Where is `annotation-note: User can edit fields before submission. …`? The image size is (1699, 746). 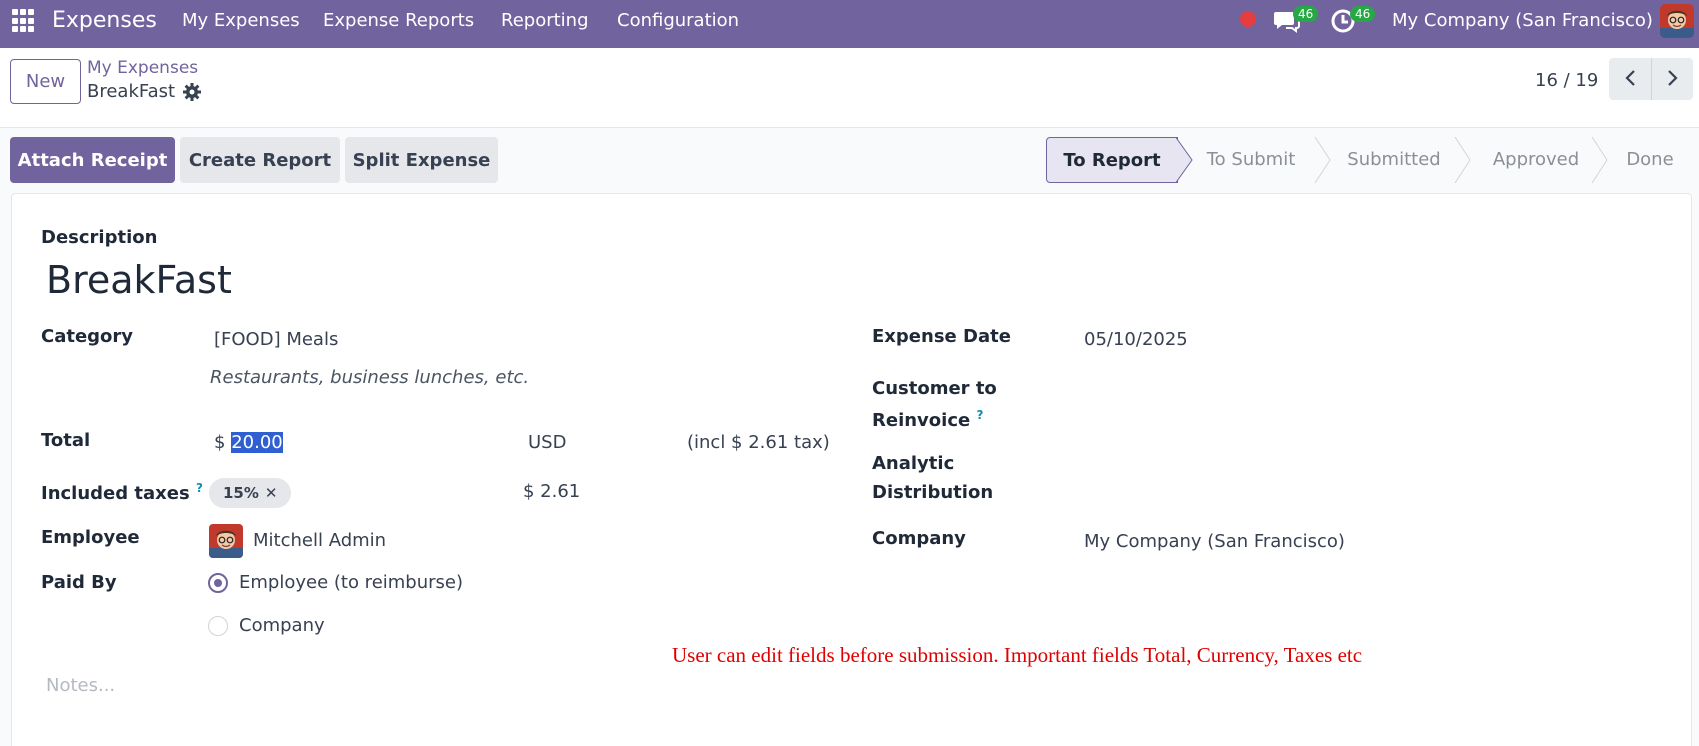
annotation-note: User can edit fields before submission. … is located at coordinates (1017, 655).